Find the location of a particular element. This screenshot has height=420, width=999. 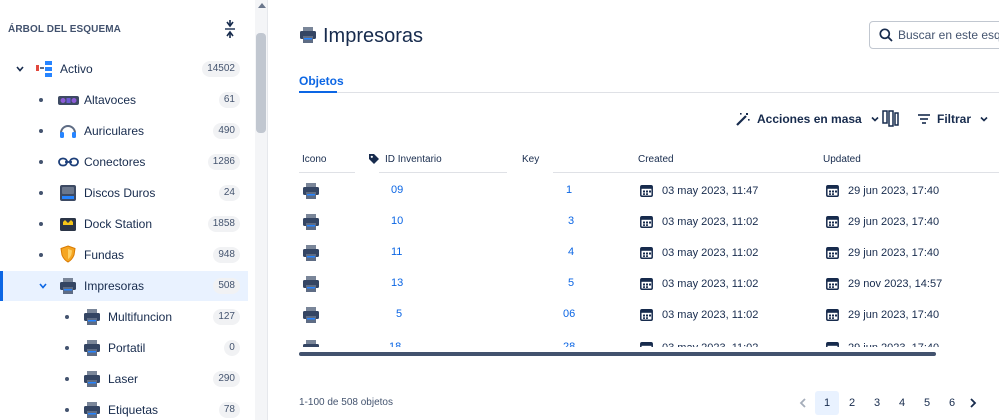

table-row: 13 5 03 may 2023, 11:02 29 nov 2023, 14:57 is located at coordinates (649, 284).